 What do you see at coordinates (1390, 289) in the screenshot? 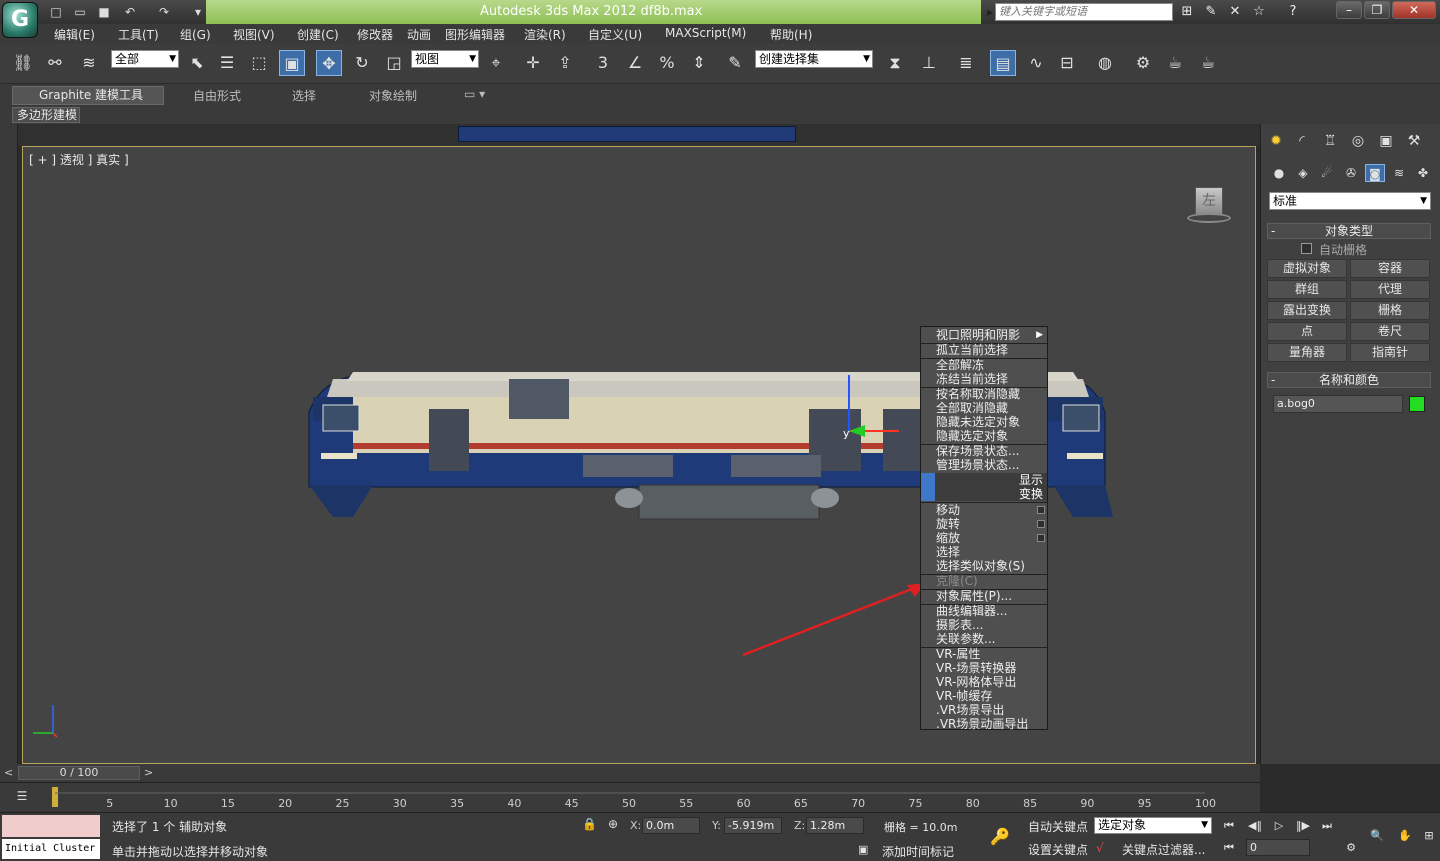
I see `proxy-button: 代理` at bounding box center [1390, 289].